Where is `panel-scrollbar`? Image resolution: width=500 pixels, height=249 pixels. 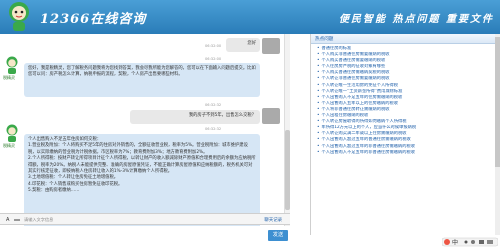 panel-scrollbar is located at coordinates (497, 134).